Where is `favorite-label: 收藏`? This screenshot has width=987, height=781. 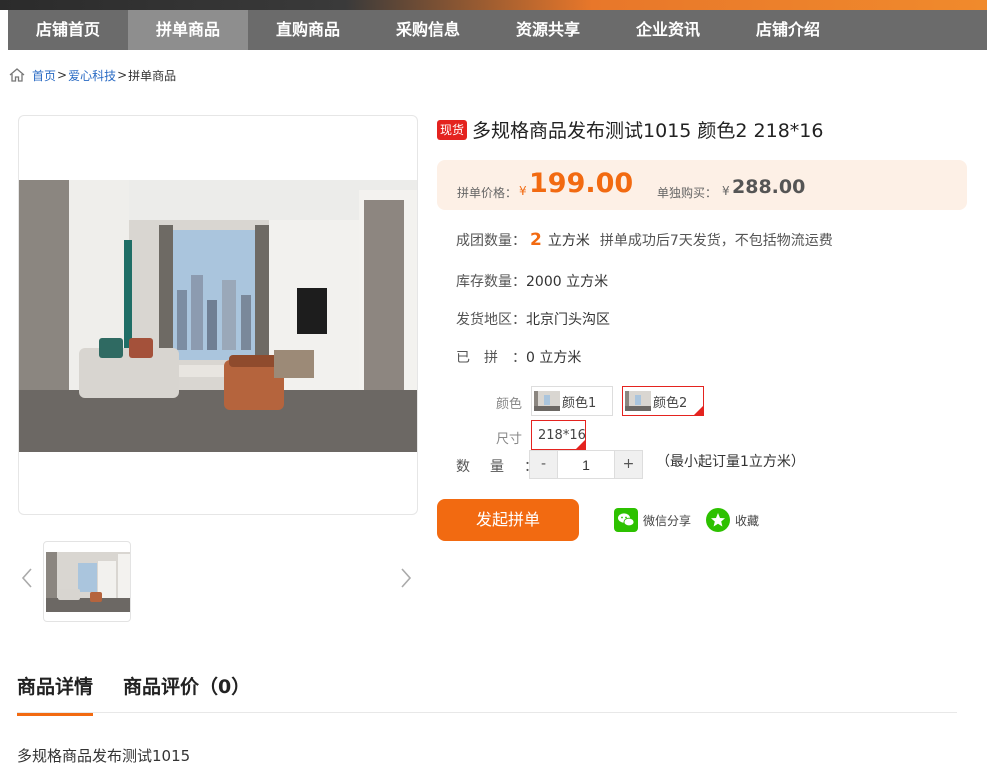
favorite-label: 收藏 is located at coordinates (747, 520).